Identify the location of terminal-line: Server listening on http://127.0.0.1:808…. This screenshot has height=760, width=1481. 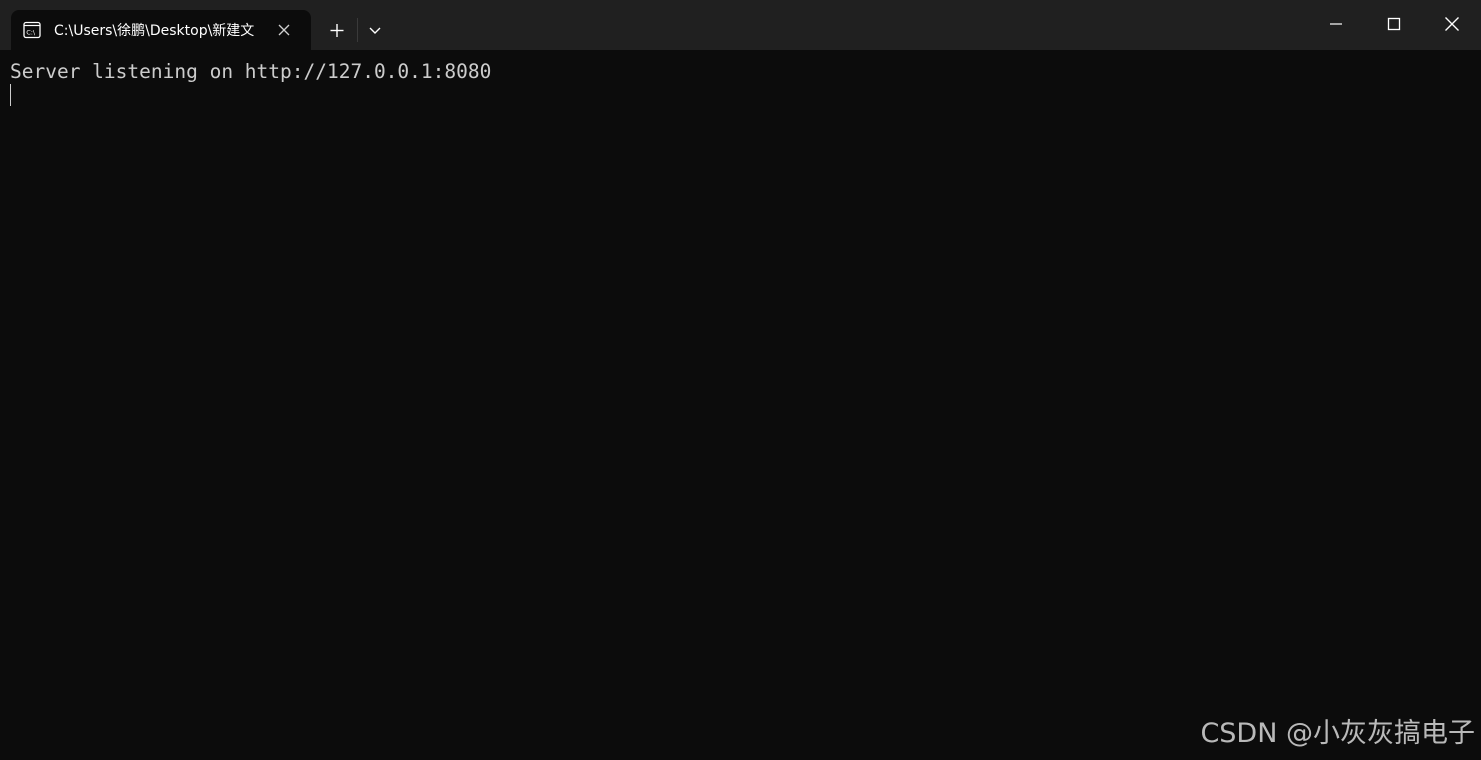
(251, 71).